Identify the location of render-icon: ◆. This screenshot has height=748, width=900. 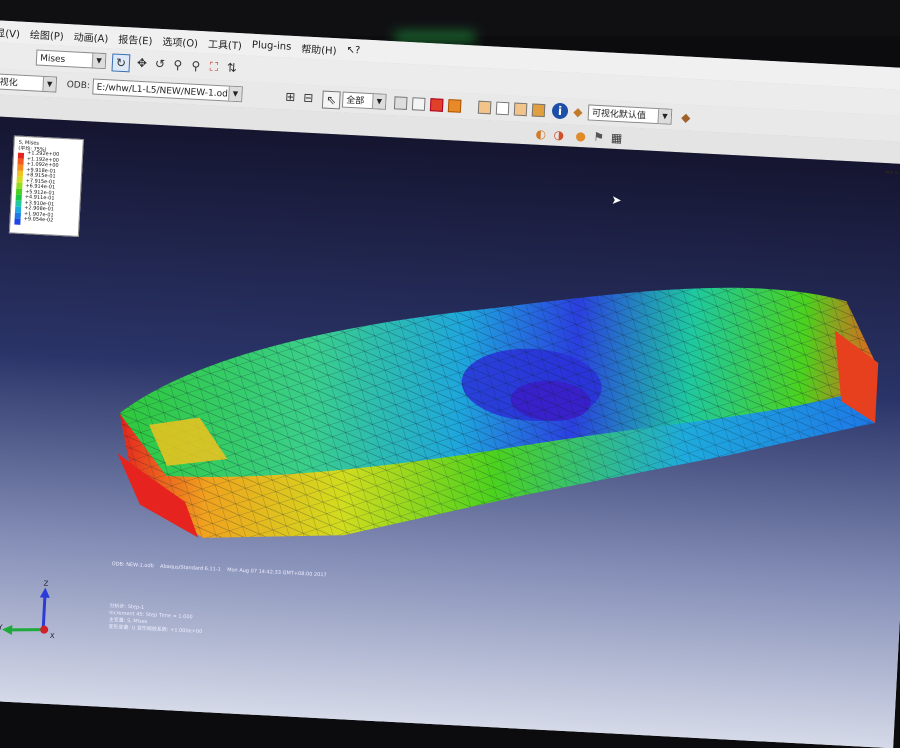
(578, 111).